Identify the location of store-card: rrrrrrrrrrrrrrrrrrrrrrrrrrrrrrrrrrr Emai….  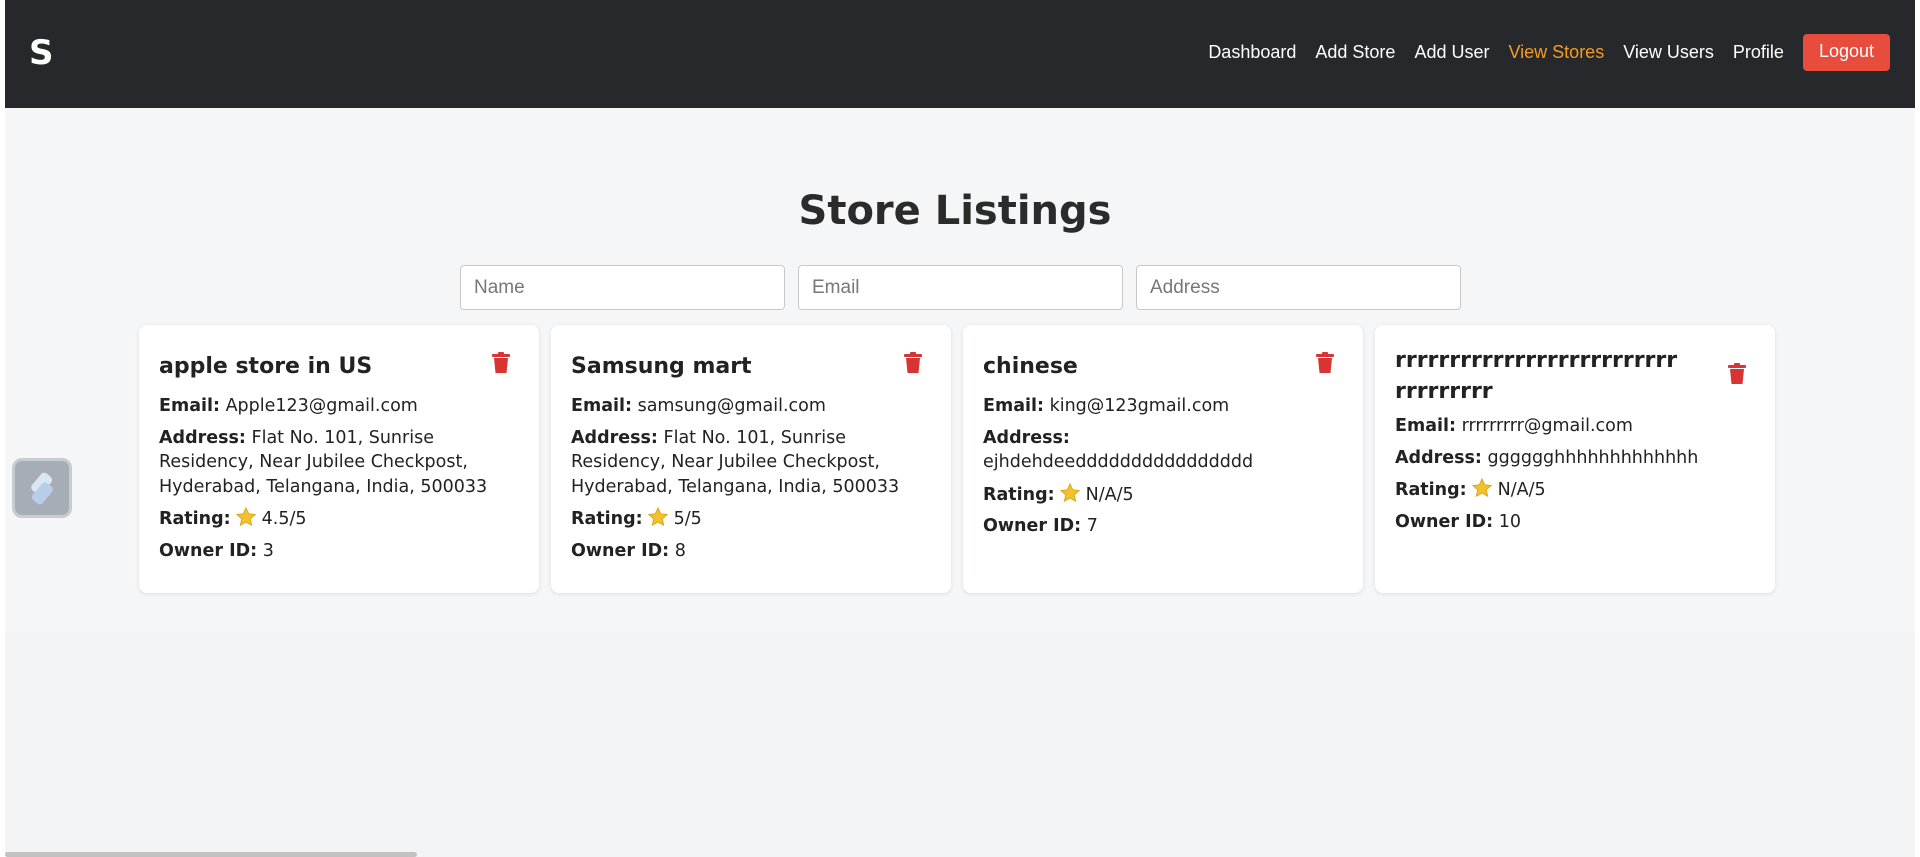
(1575, 459).